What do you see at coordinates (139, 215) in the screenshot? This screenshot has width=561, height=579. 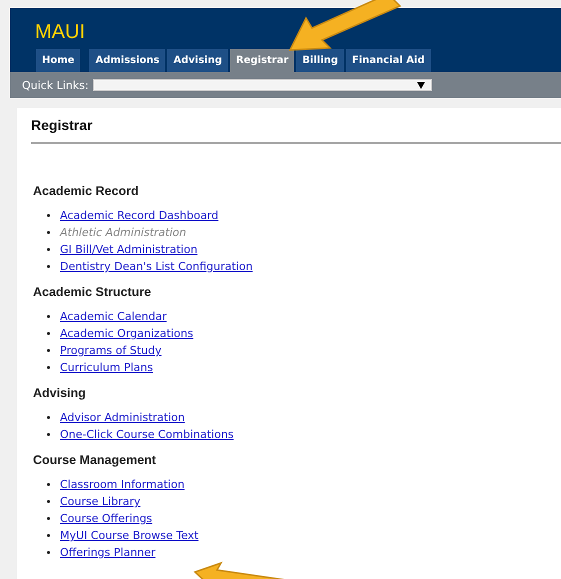 I see `link: Academic Record Dashboard` at bounding box center [139, 215].